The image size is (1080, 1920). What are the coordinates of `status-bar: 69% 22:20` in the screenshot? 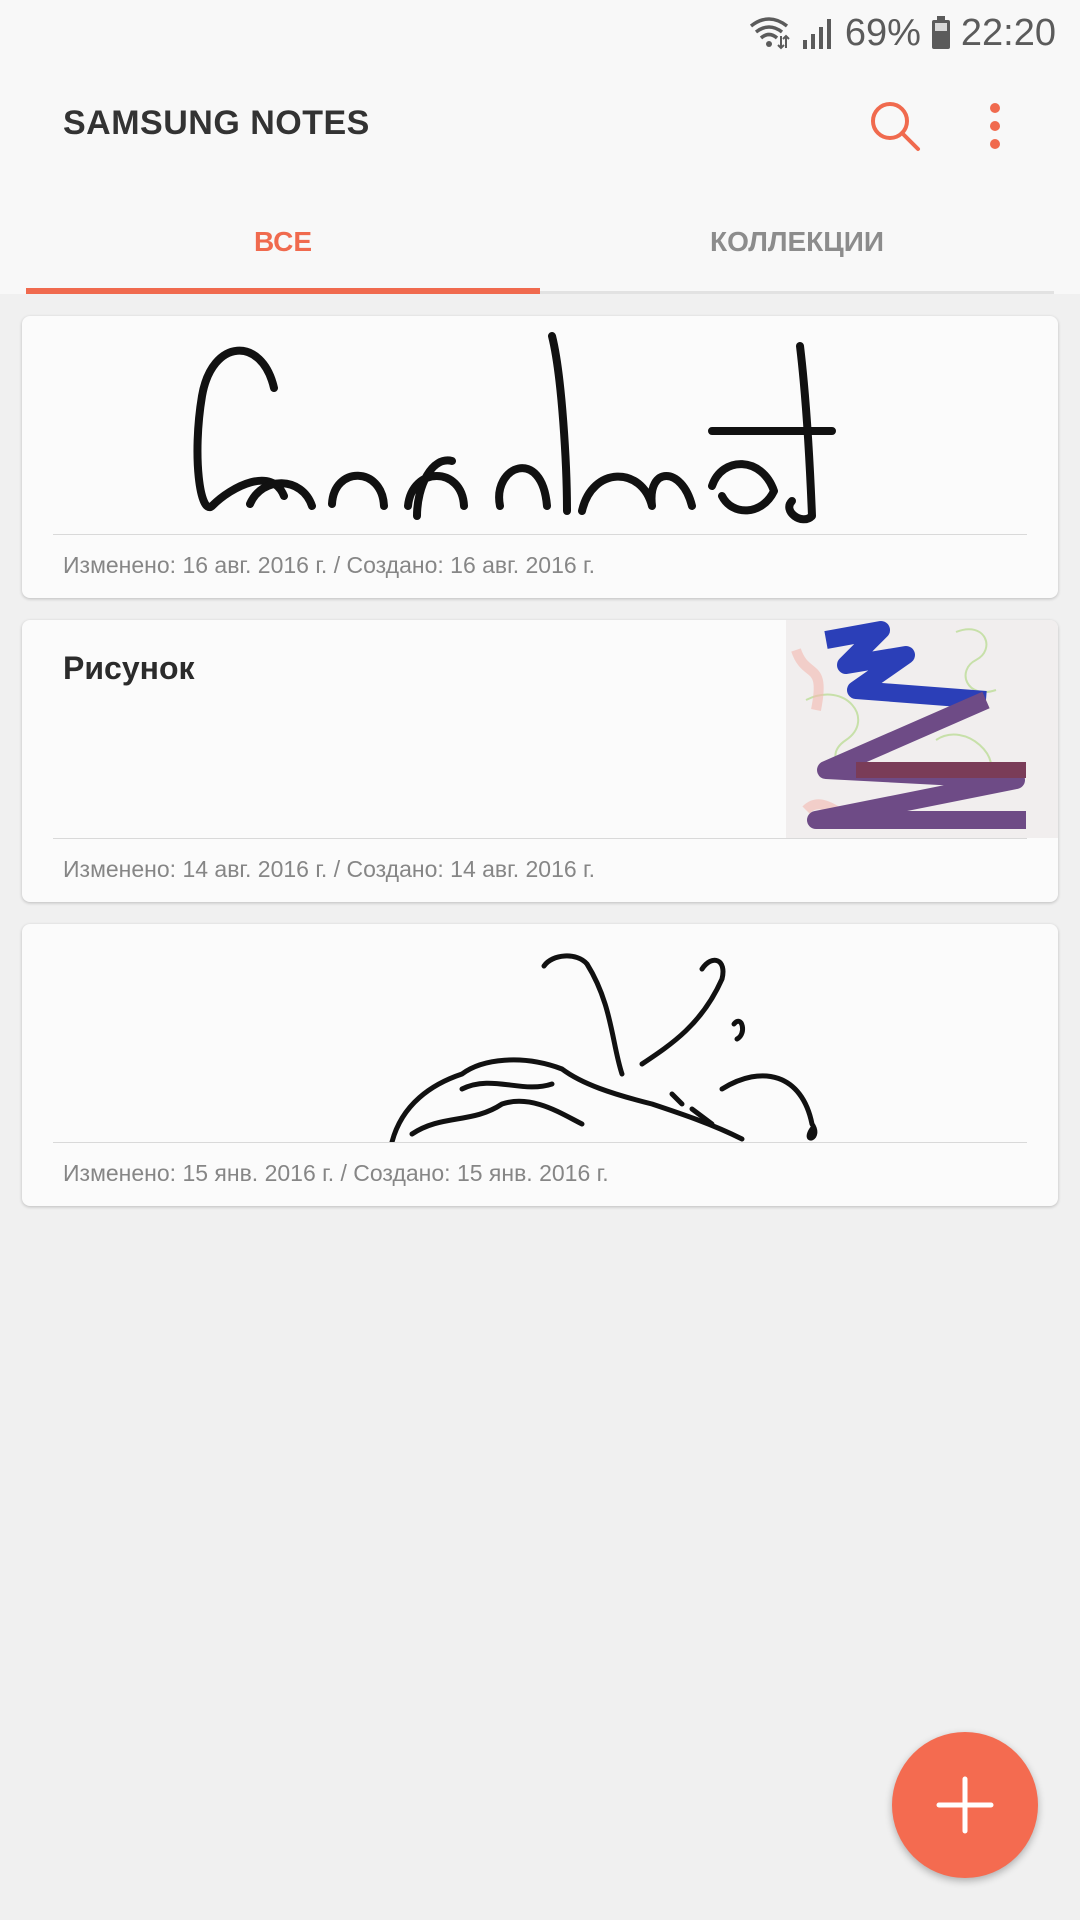 It's located at (540, 33).